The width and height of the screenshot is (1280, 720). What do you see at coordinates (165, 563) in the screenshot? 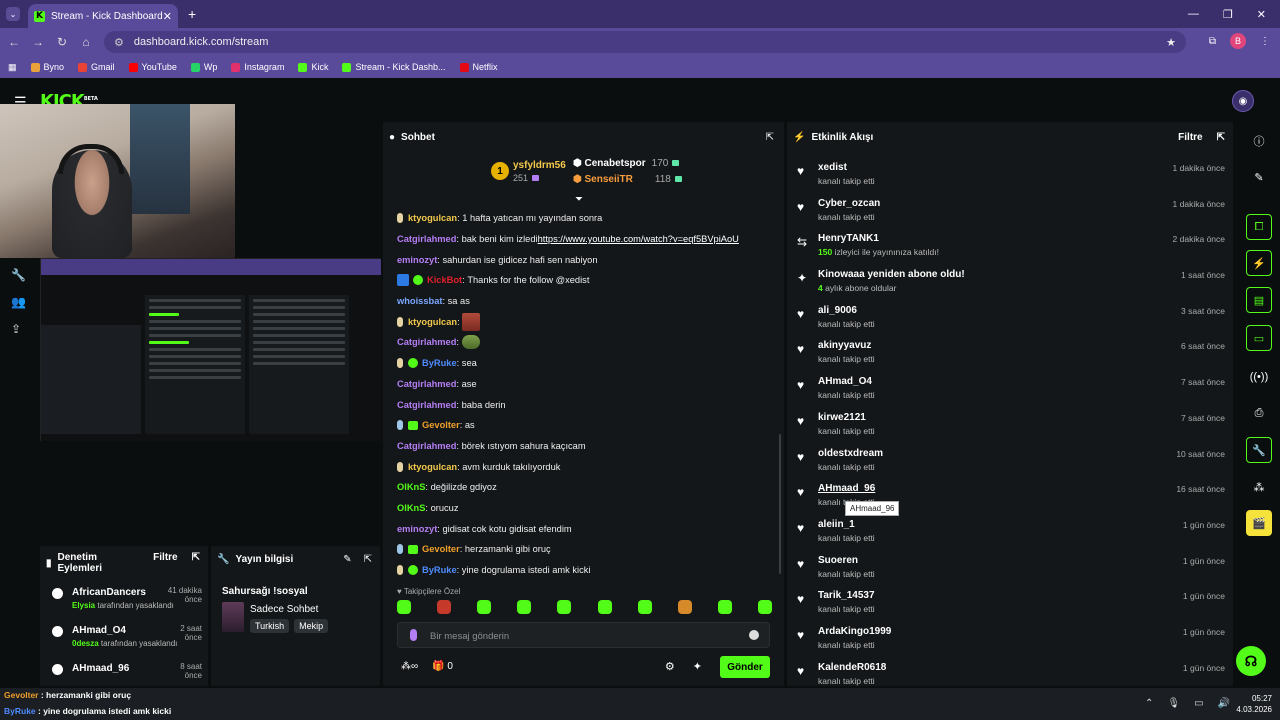
I see `moderation-filter-button: Filtre` at bounding box center [165, 563].